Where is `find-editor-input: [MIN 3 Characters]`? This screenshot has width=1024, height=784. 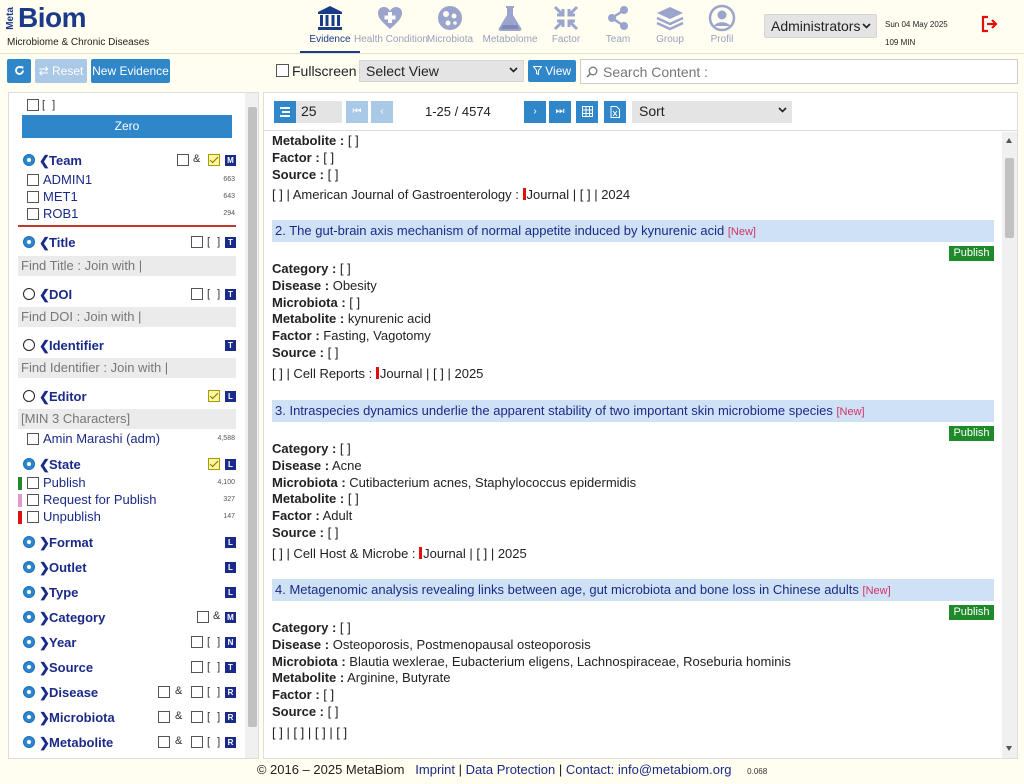
find-editor-input: [MIN 3 Characters] is located at coordinates (127, 419).